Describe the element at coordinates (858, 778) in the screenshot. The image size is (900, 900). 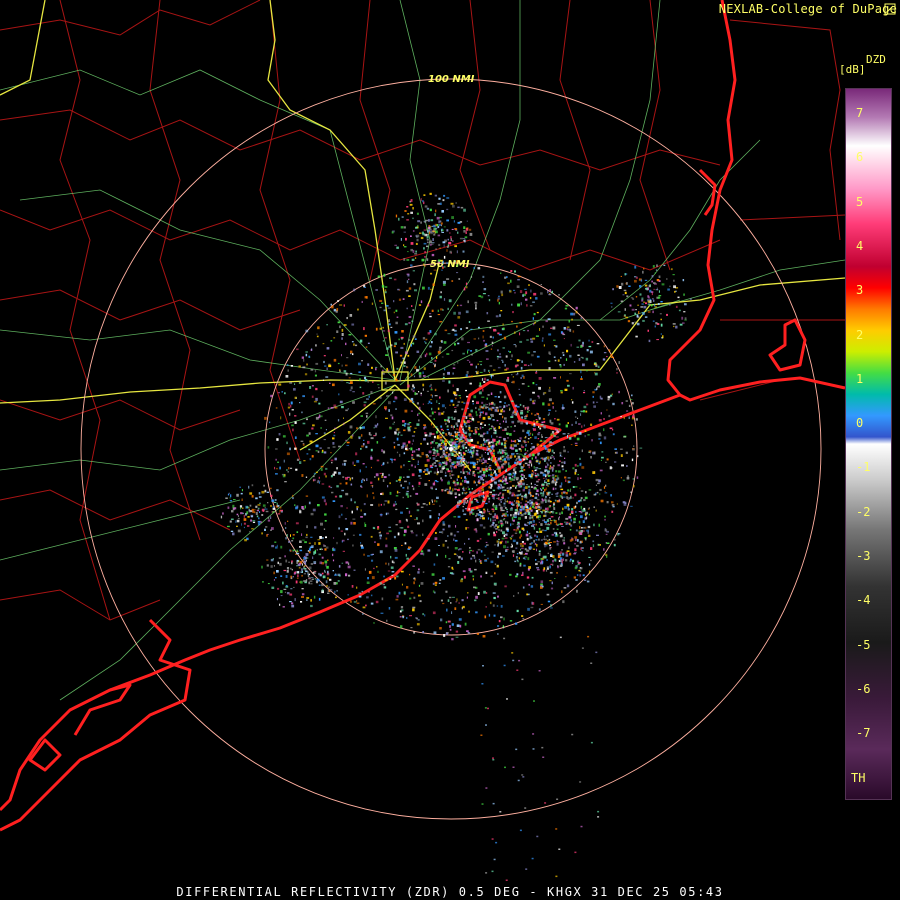
I see `colorbar-label: TH` at that location.